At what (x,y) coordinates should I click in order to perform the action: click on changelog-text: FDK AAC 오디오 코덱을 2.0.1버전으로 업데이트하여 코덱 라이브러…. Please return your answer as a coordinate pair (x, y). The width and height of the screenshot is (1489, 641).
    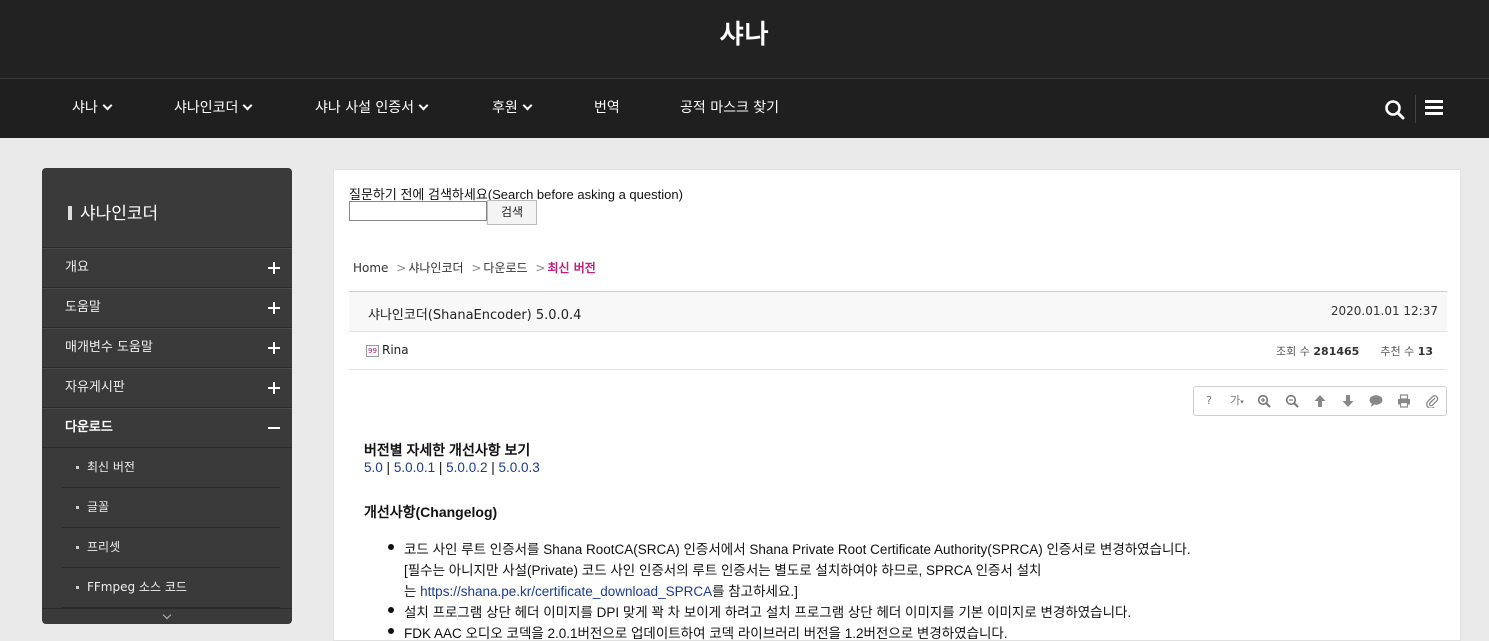
    Looking at the image, I should click on (706, 633).